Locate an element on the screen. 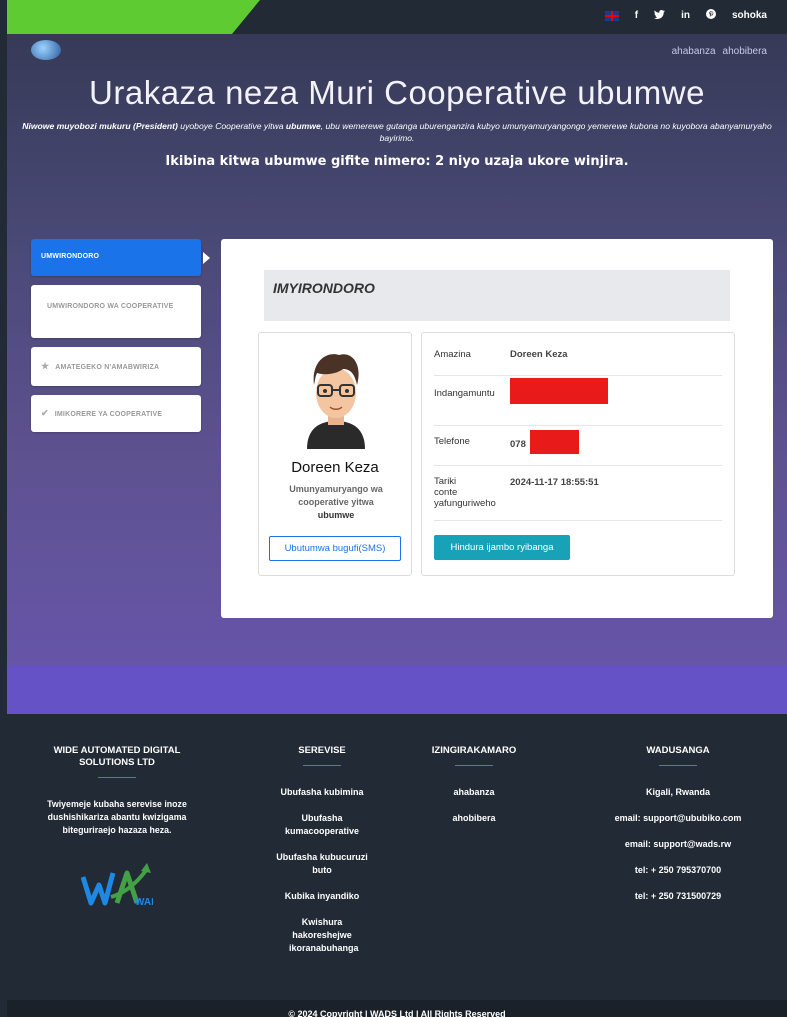  info-value: 078 is located at coordinates (518, 444).